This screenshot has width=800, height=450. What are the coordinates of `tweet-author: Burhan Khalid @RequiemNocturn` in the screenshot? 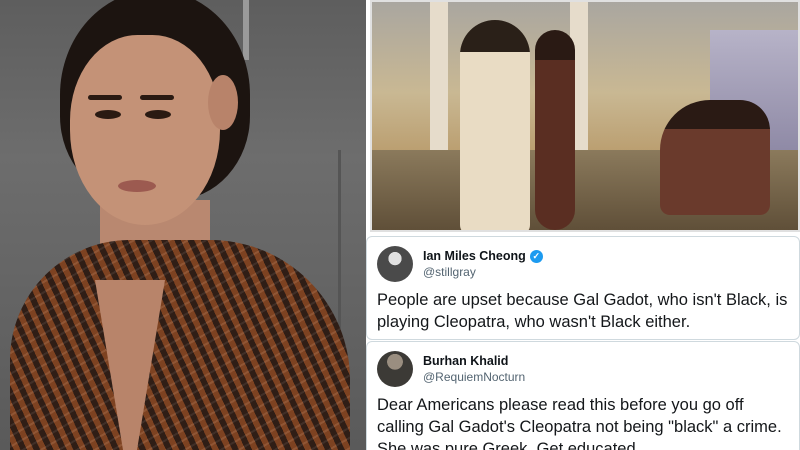 It's located at (474, 369).